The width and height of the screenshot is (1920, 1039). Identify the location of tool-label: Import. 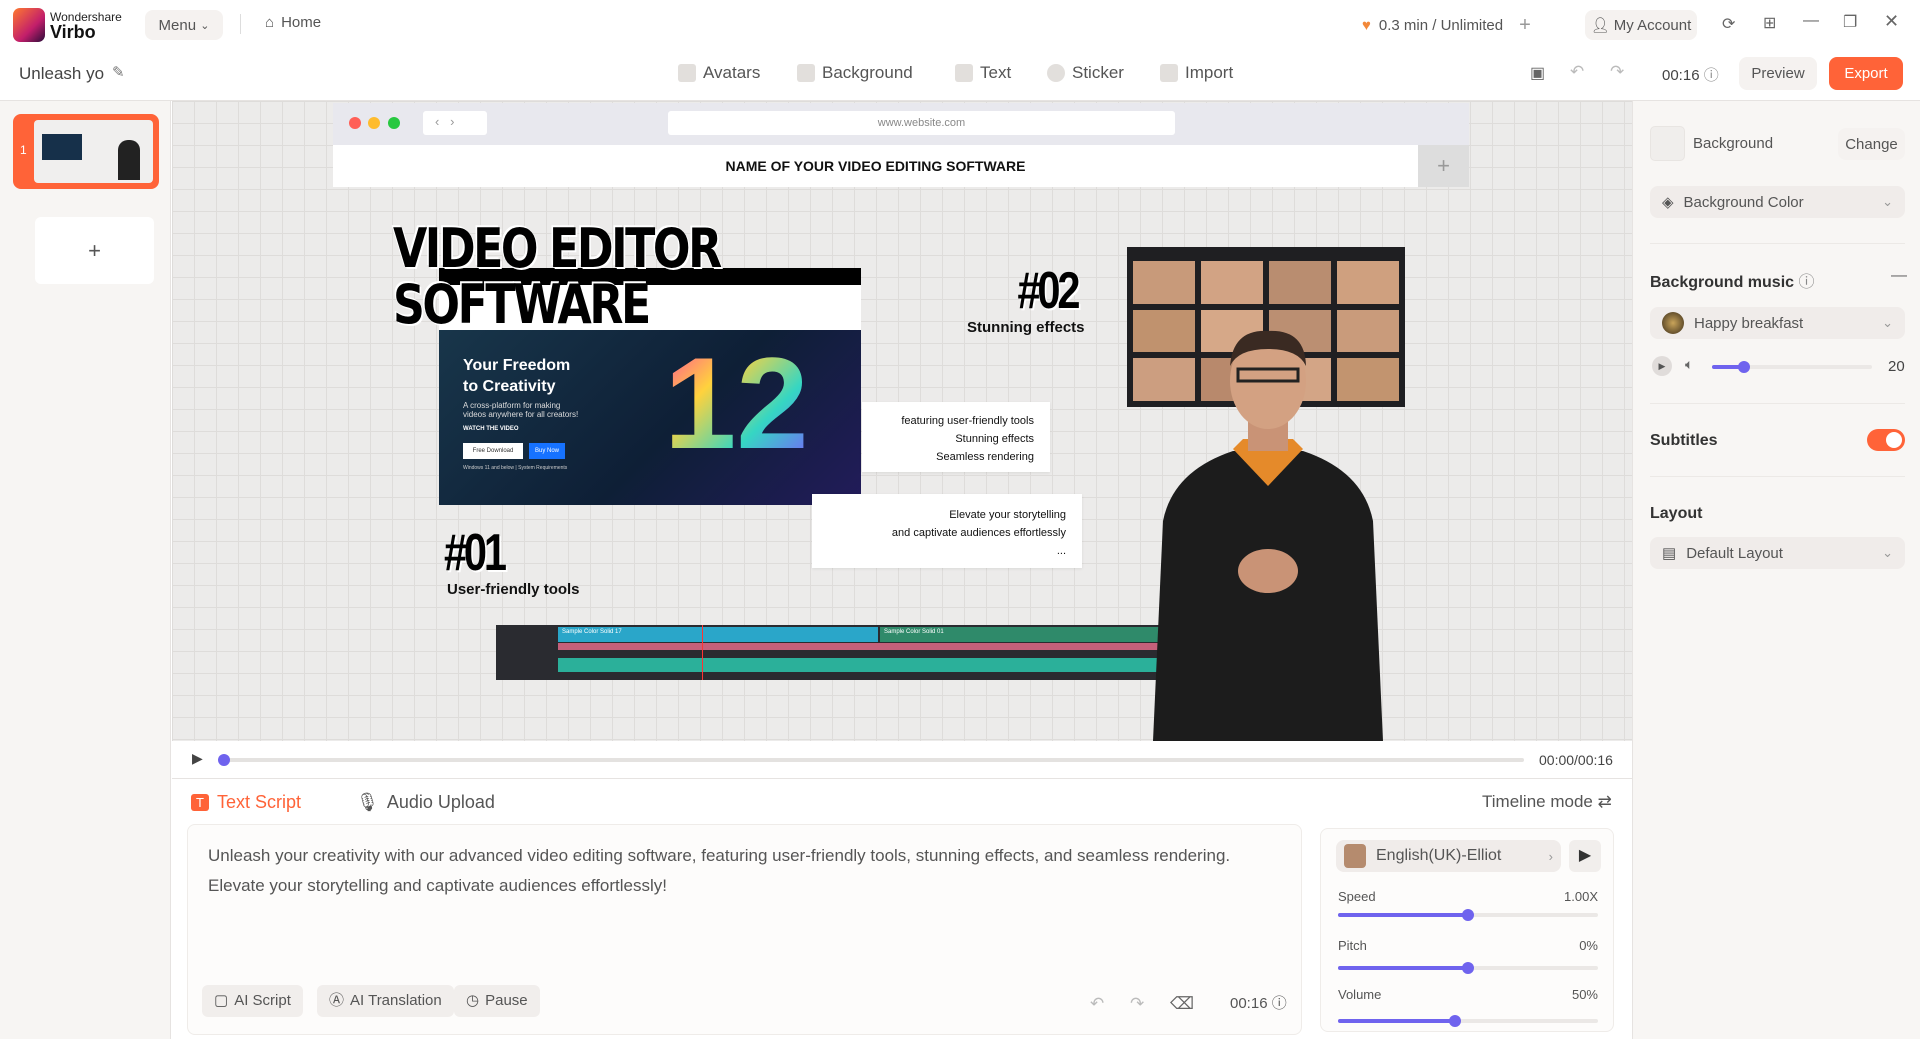
(1209, 72).